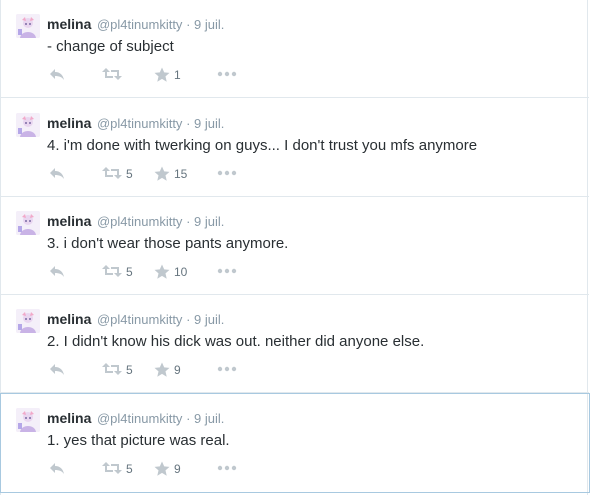  What do you see at coordinates (181, 272) in the screenshot?
I see `favorite-count: 10` at bounding box center [181, 272].